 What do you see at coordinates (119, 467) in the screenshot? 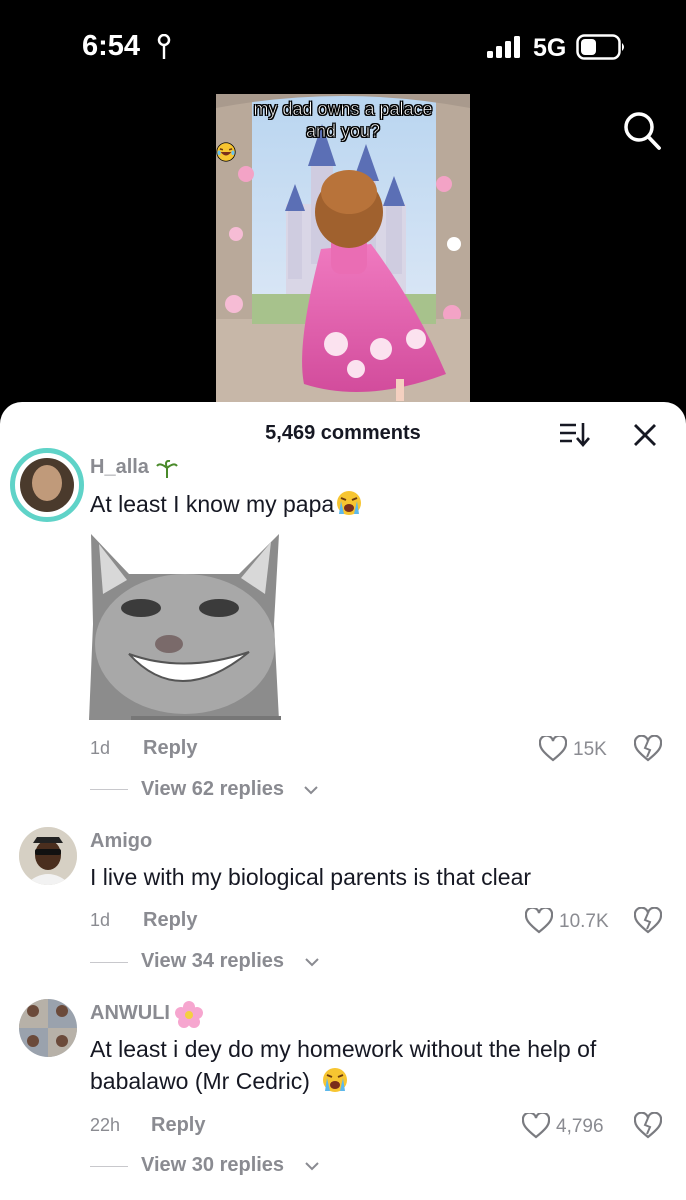
I see `comment-username: H_alla` at bounding box center [119, 467].